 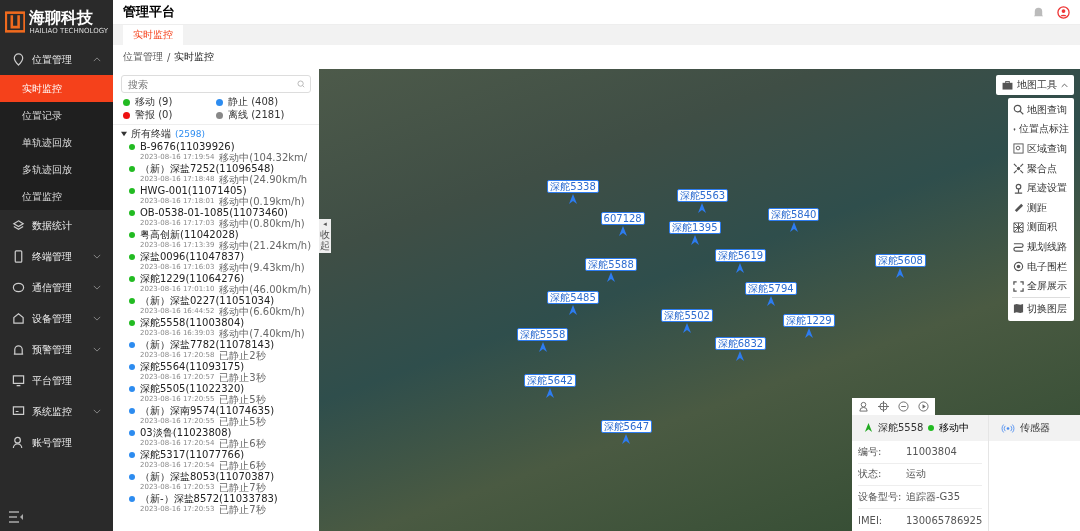 What do you see at coordinates (56, 88) in the screenshot?
I see `submenu-item: 实时监控` at bounding box center [56, 88].